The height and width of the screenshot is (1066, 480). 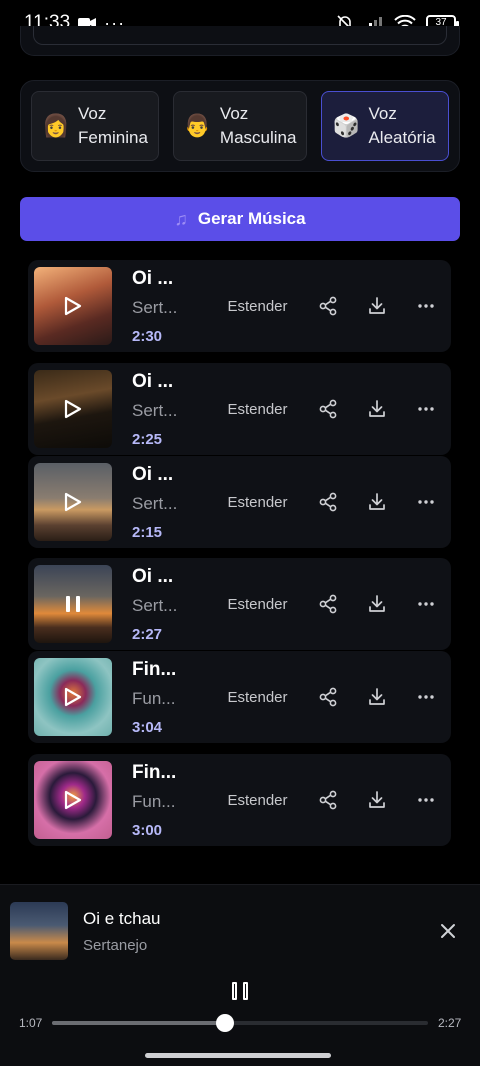 I want to click on voice-label-line2: Aleatória, so click(x=402, y=137).